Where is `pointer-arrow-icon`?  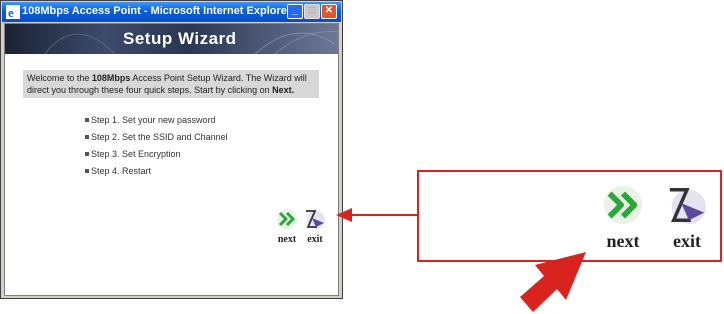 pointer-arrow-icon is located at coordinates (553, 282).